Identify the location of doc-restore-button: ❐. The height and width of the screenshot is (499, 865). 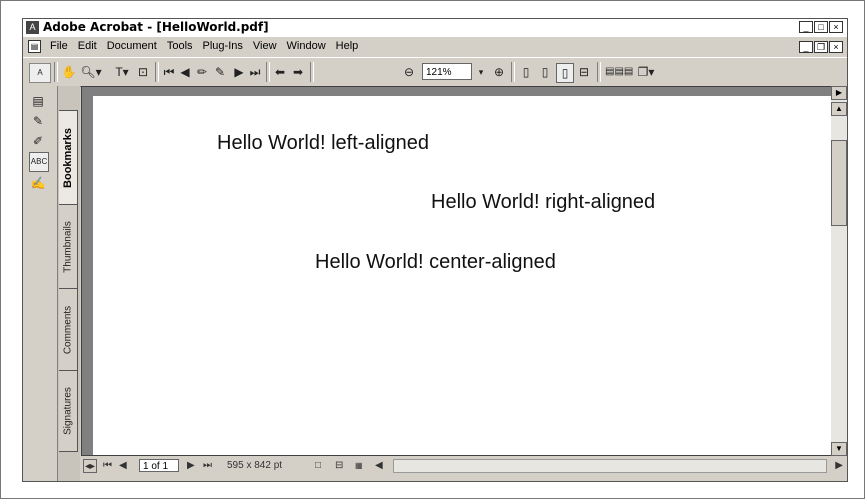
(821, 47).